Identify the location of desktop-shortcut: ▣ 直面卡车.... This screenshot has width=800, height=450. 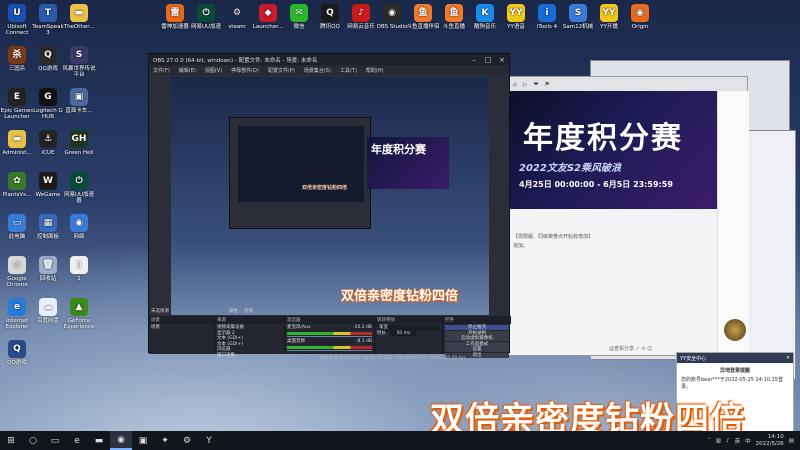
(79, 101).